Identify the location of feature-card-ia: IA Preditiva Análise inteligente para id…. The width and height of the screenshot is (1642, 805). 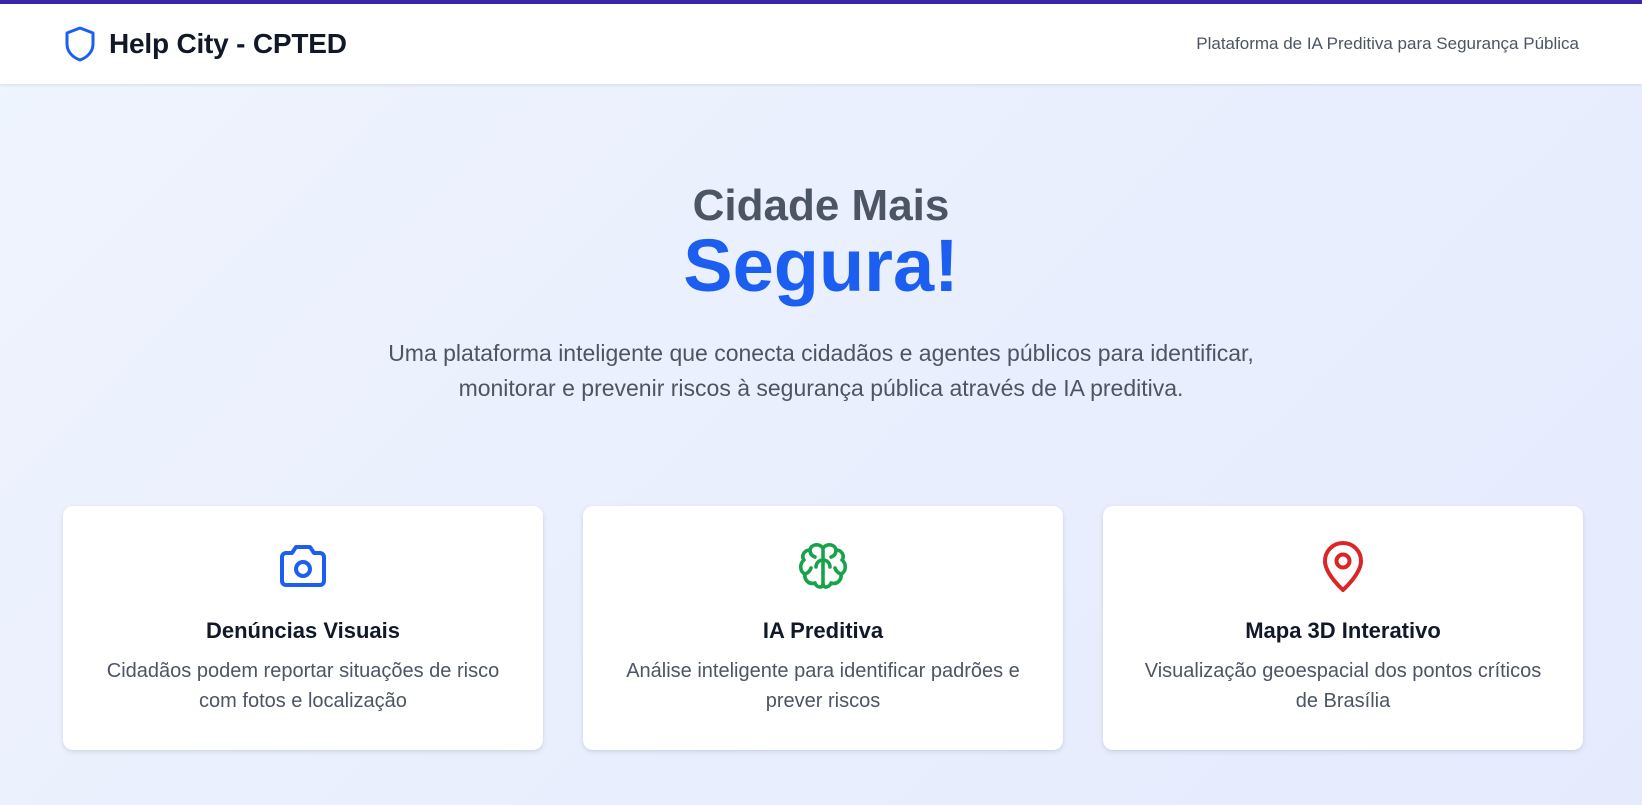
(823, 628).